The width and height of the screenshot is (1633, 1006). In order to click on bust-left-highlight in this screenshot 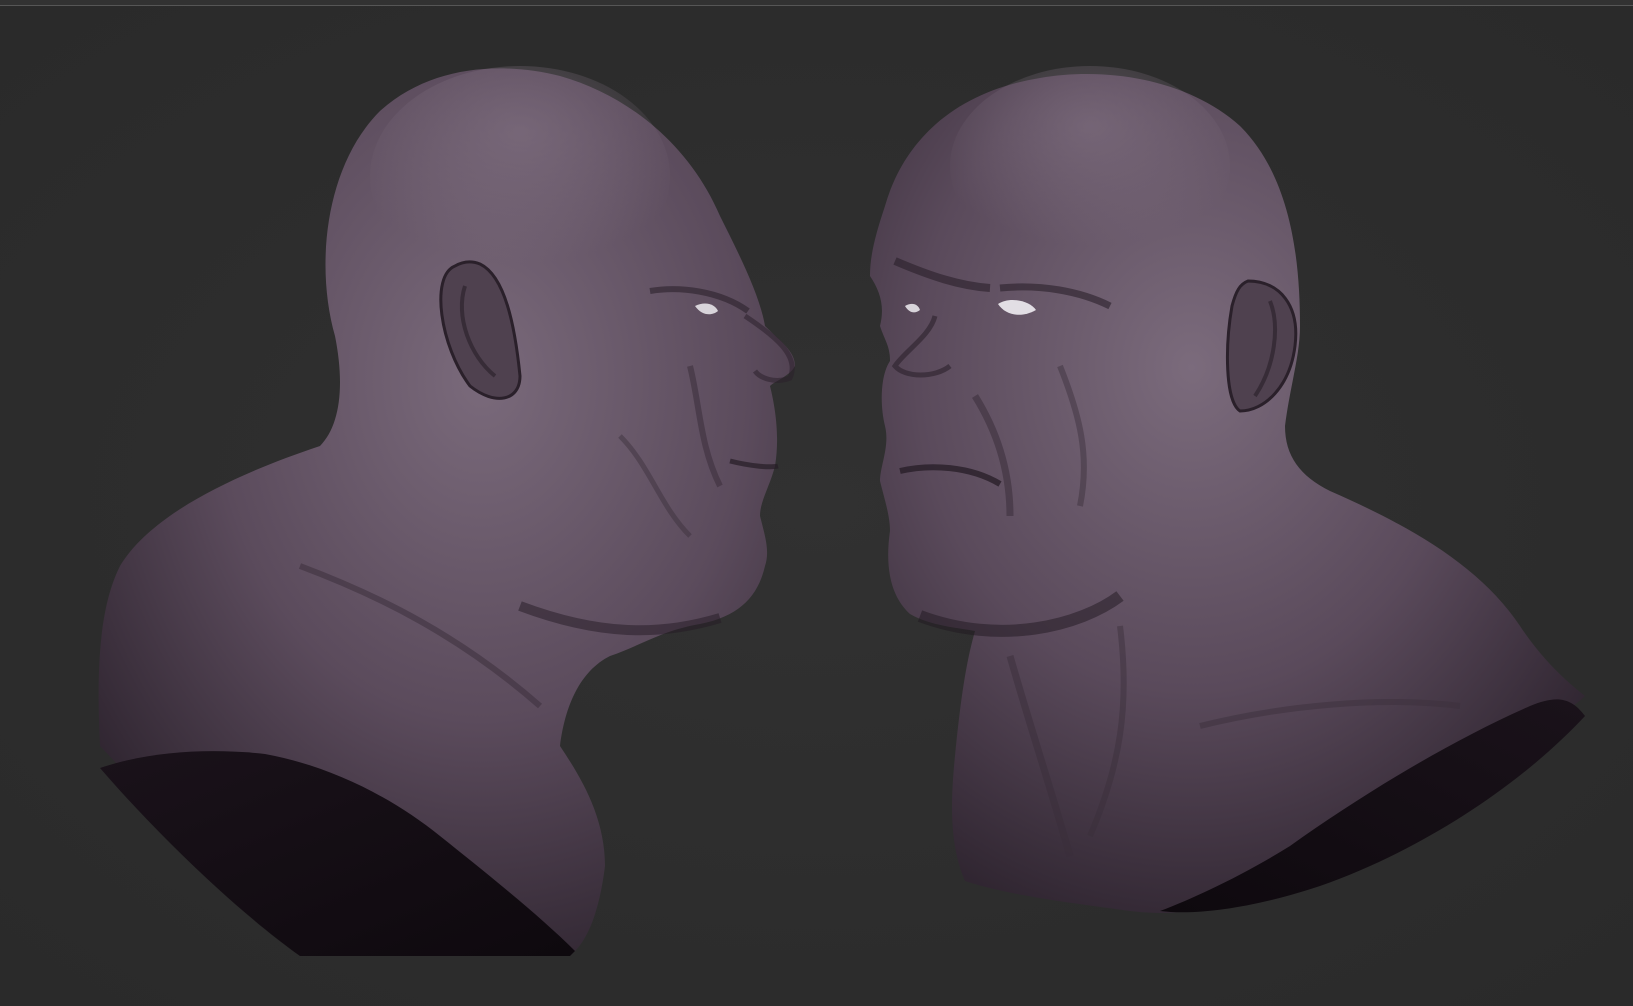, I will do `click(520, 176)`.